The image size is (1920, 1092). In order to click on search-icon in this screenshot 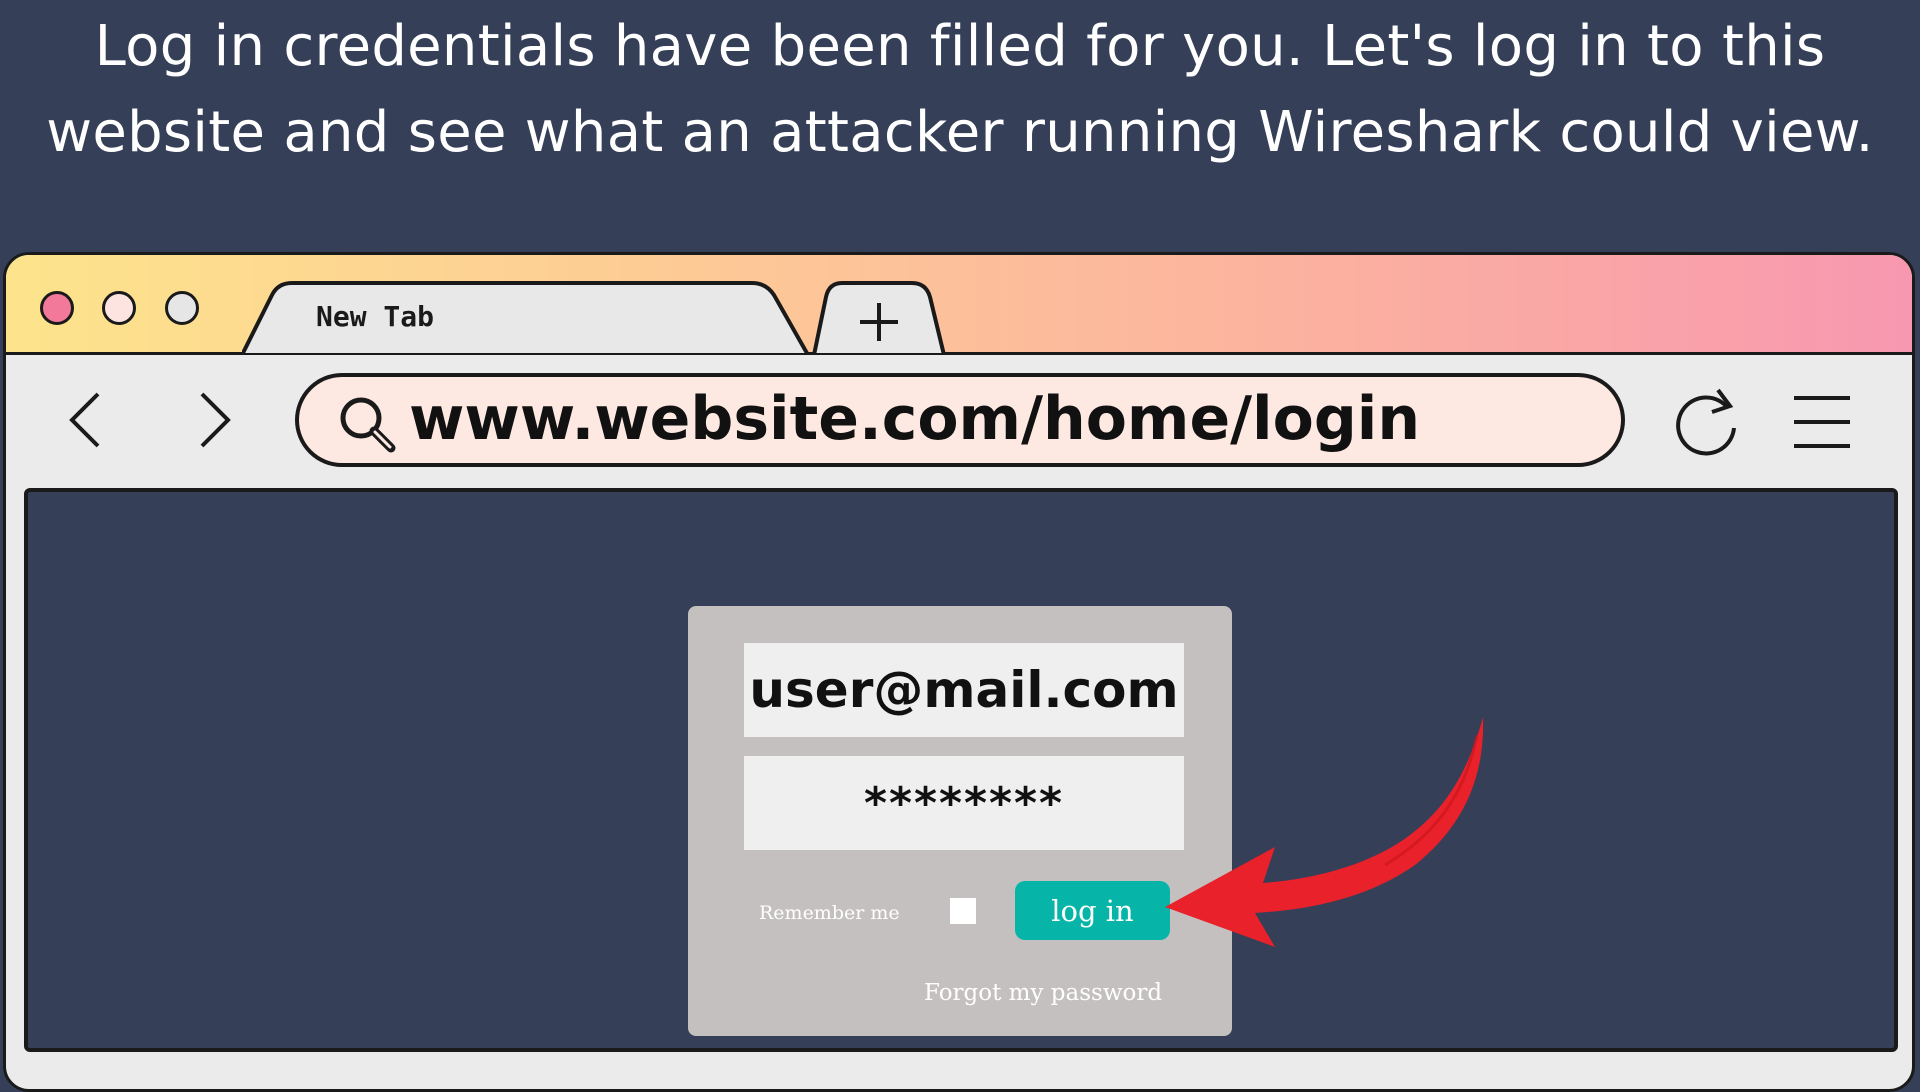, I will do `click(368, 425)`.